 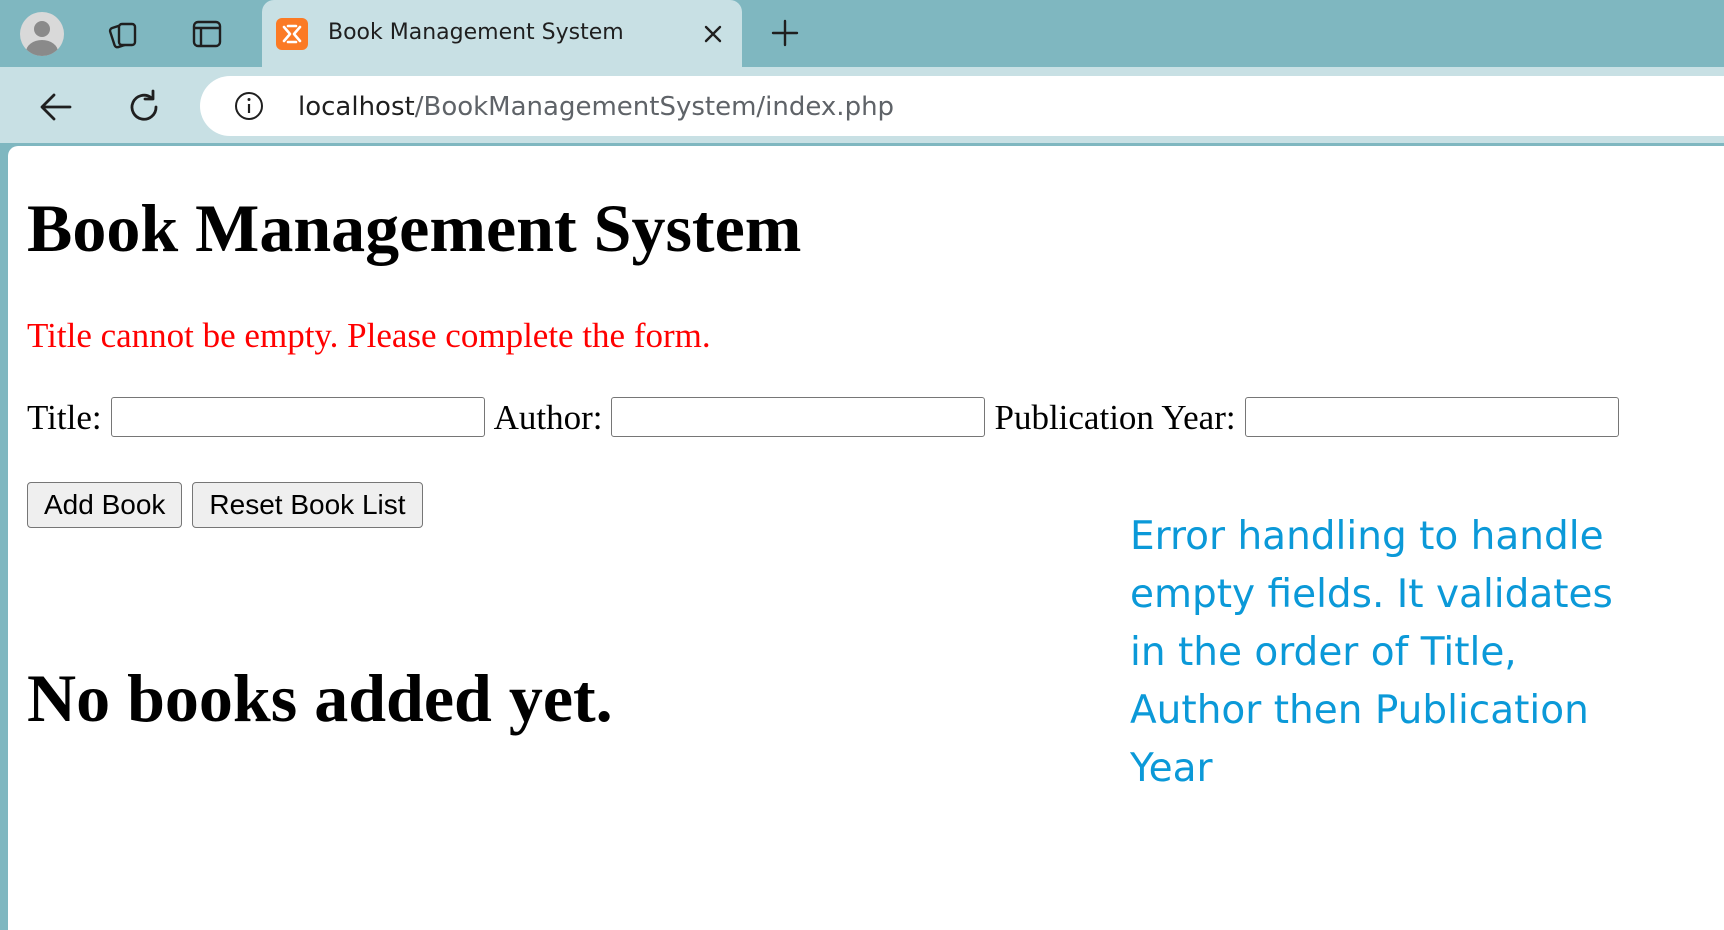 I want to click on empty-book-list-message: No books added yet., so click(x=320, y=698).